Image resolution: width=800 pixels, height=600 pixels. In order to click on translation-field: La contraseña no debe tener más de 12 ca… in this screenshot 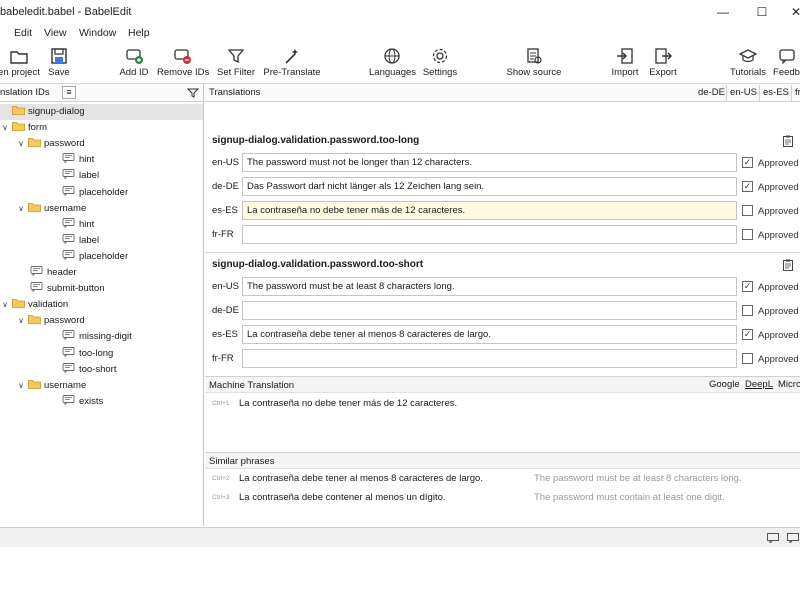, I will do `click(489, 210)`.